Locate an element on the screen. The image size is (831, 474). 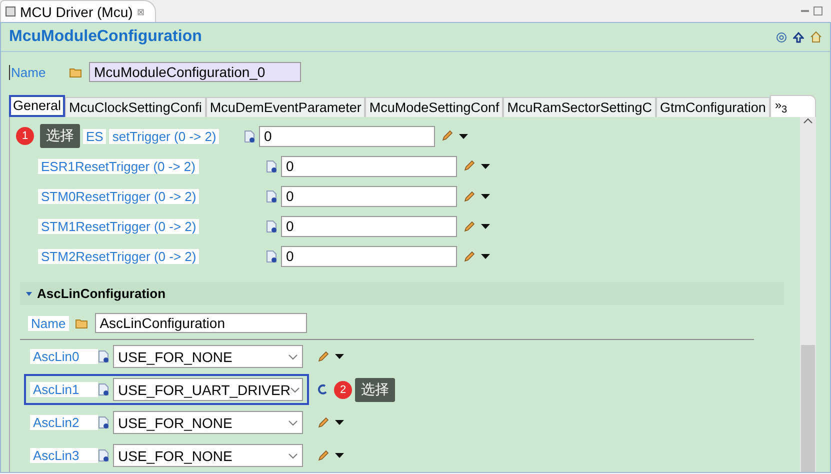
asclin-label: AscLin1 is located at coordinates (64, 390).